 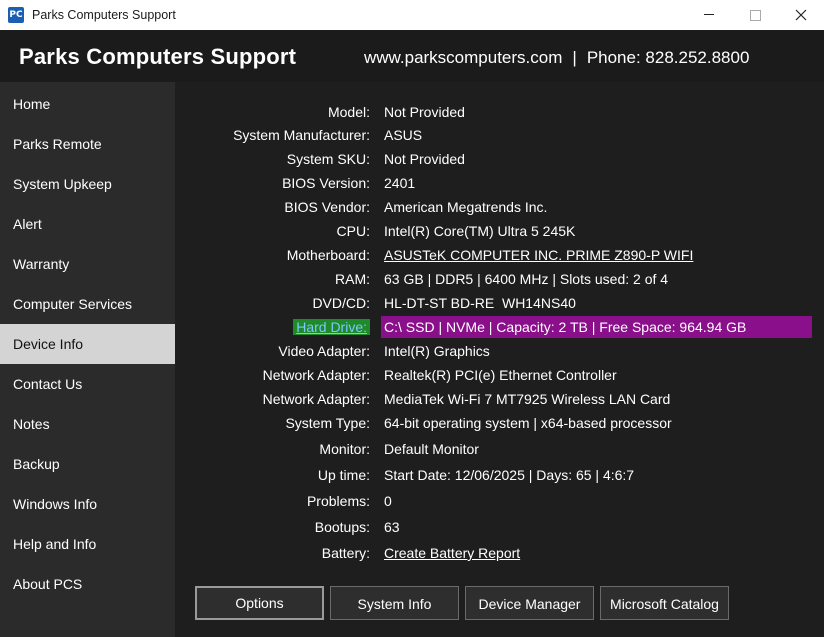 I want to click on maximize-button, so click(x=755, y=15).